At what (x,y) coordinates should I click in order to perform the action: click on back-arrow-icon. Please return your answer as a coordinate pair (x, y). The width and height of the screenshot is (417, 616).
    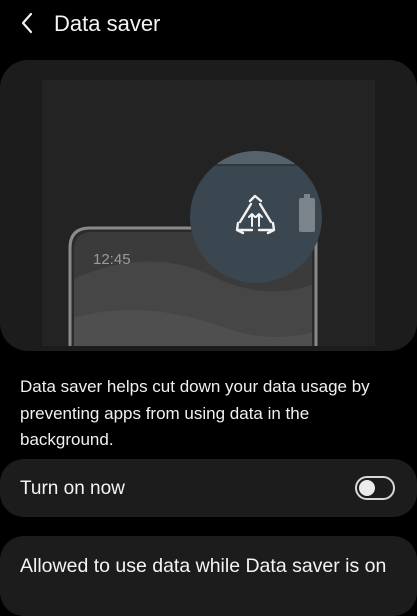
    Looking at the image, I should click on (27, 23).